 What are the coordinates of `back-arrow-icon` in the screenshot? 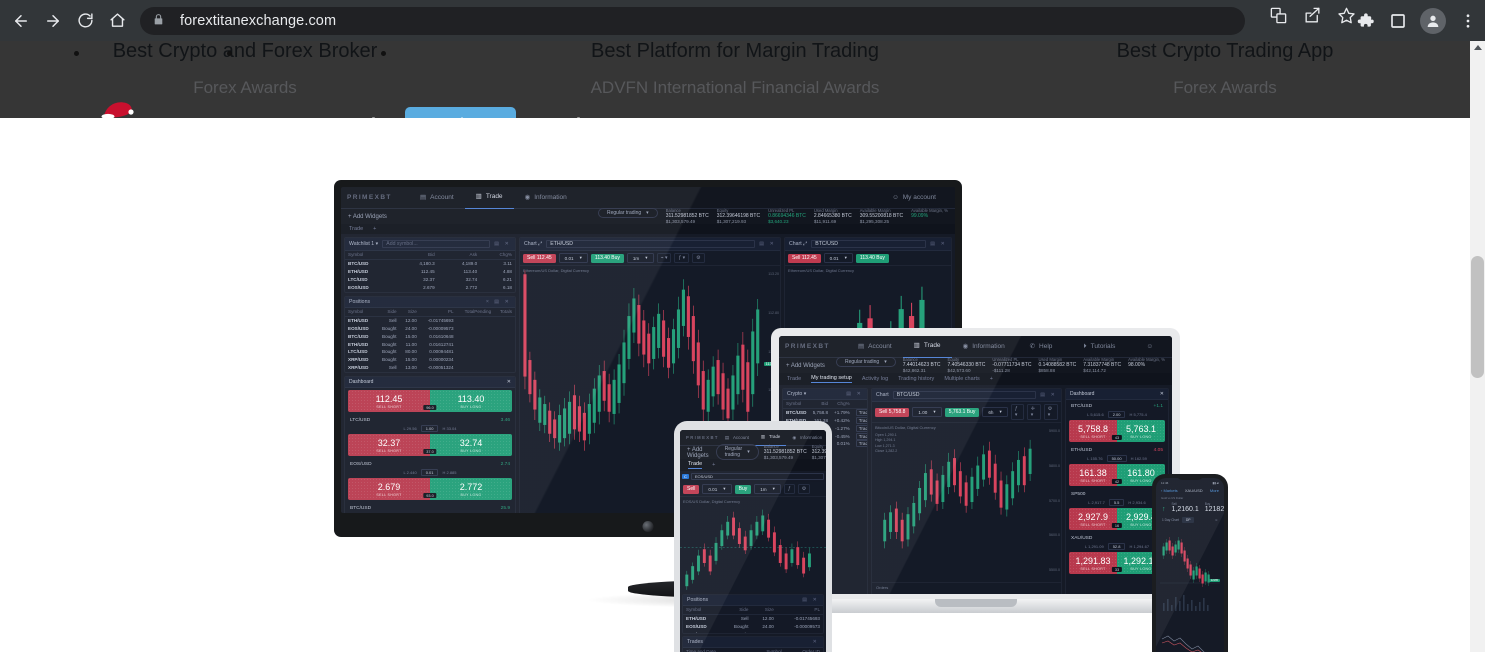 It's located at (21, 21).